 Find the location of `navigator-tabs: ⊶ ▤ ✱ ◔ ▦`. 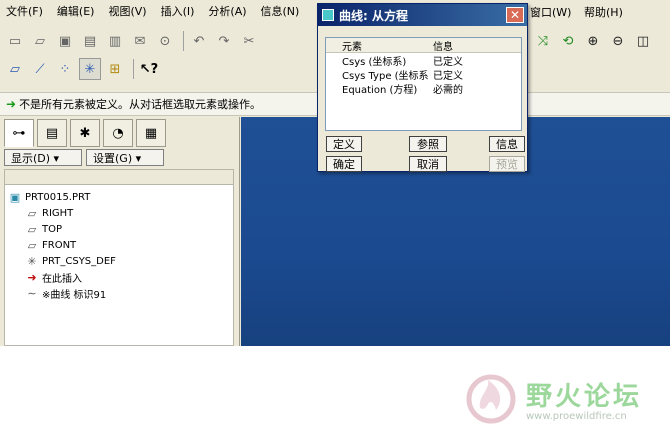

navigator-tabs: ⊶ ▤ ✱ ◔ ▦ is located at coordinates (86, 133).